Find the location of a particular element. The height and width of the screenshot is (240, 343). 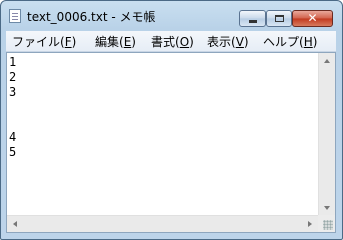

resize-corner is located at coordinates (326, 223).